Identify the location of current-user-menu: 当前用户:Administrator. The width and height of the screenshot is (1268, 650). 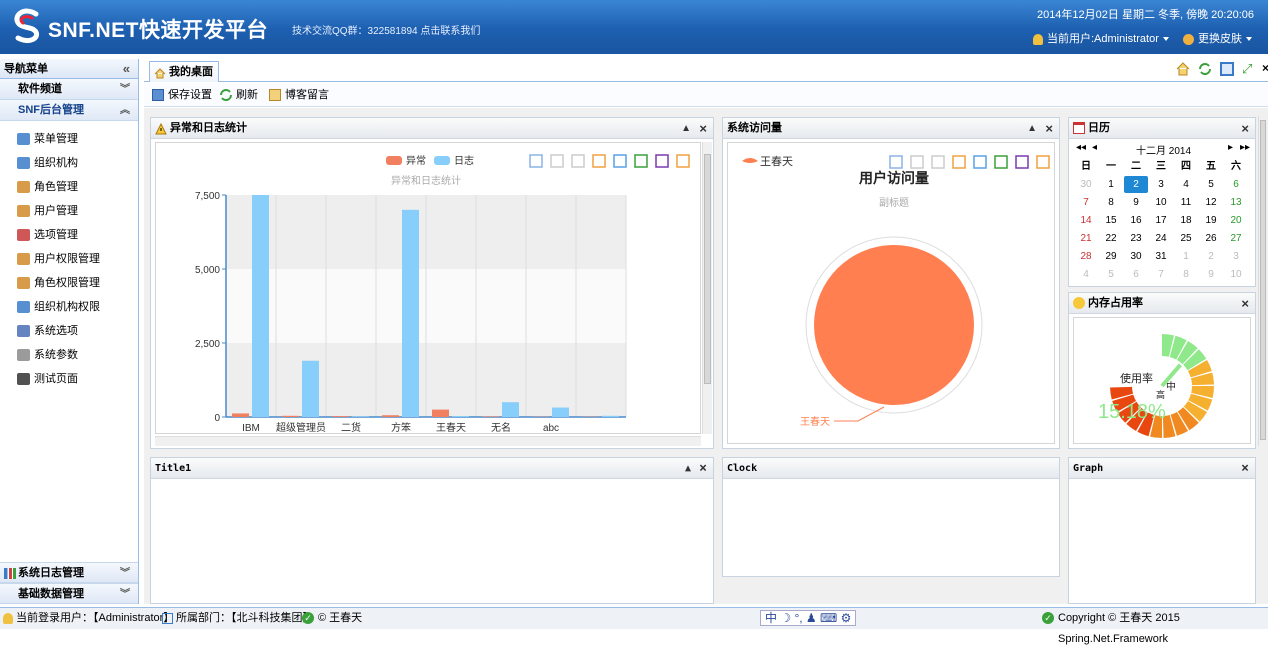
(1101, 38).